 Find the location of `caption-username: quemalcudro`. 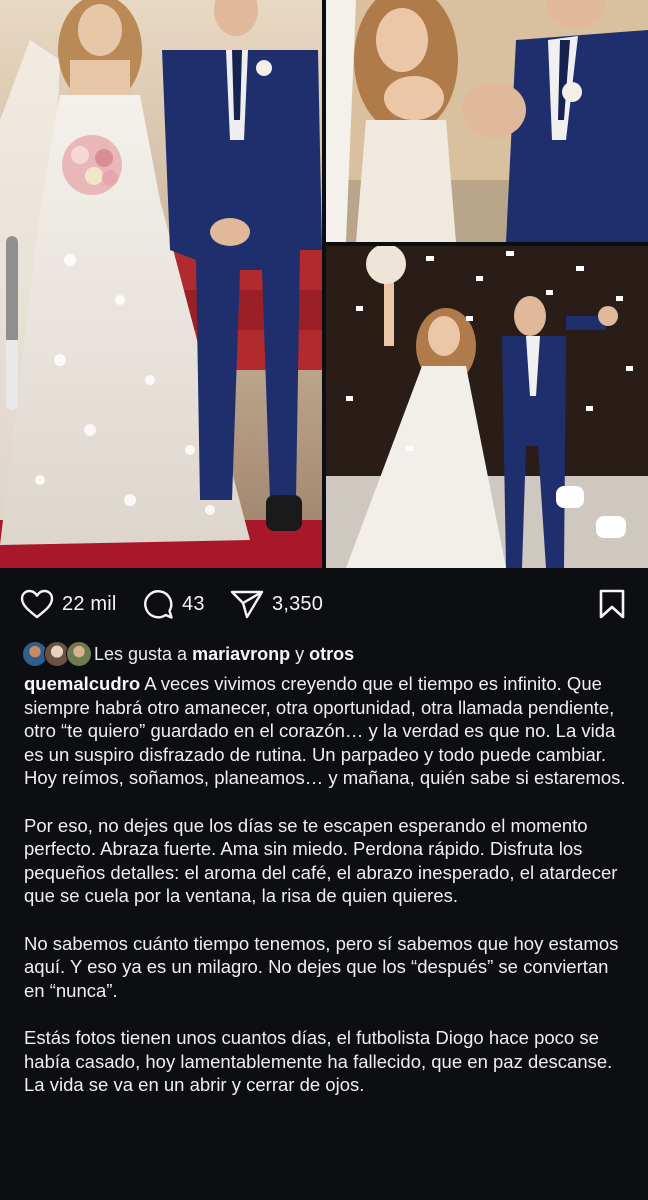

caption-username: quemalcudro is located at coordinates (82, 683).